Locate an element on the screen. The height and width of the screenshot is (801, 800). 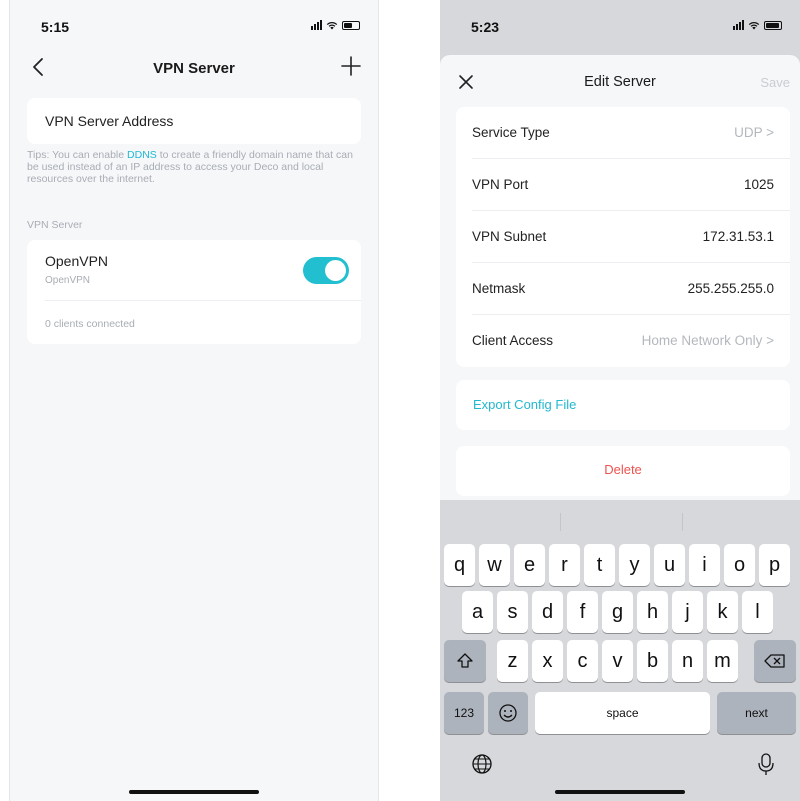
shift-key is located at coordinates (465, 661).